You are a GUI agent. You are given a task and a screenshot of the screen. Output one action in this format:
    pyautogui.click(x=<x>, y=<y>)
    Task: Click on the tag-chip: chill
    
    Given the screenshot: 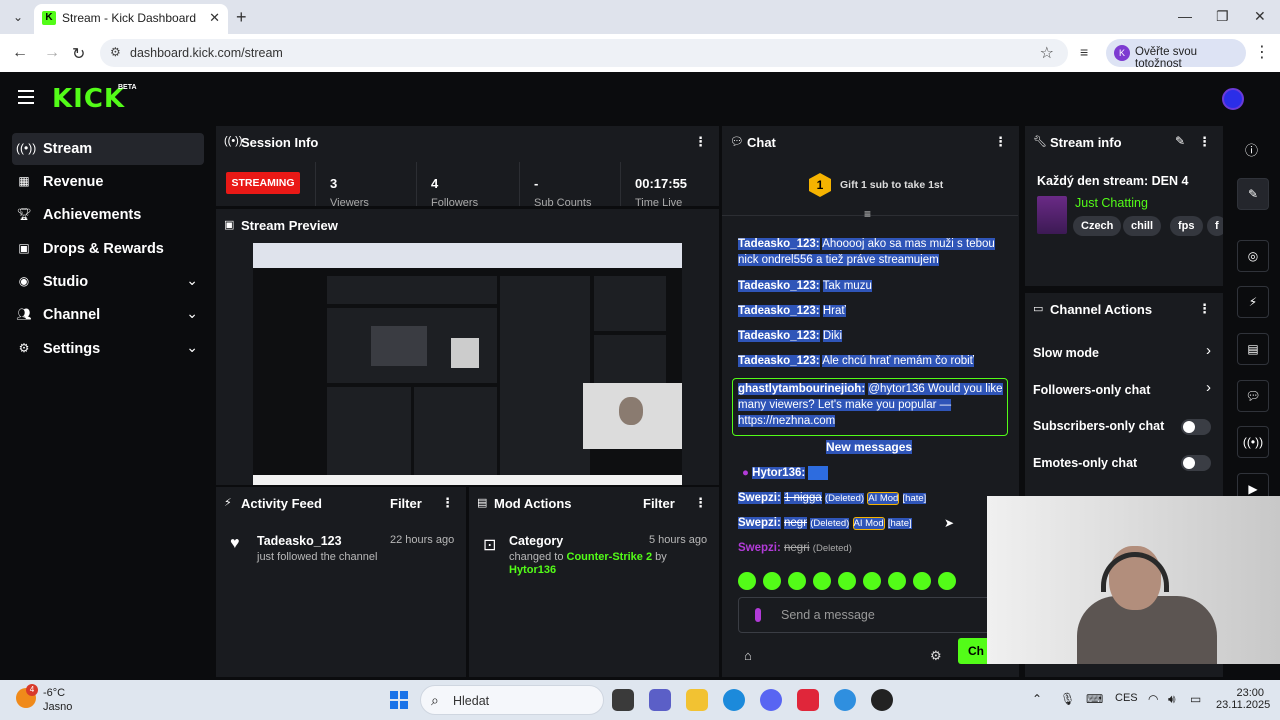 What is the action you would take?
    pyautogui.click(x=1142, y=226)
    